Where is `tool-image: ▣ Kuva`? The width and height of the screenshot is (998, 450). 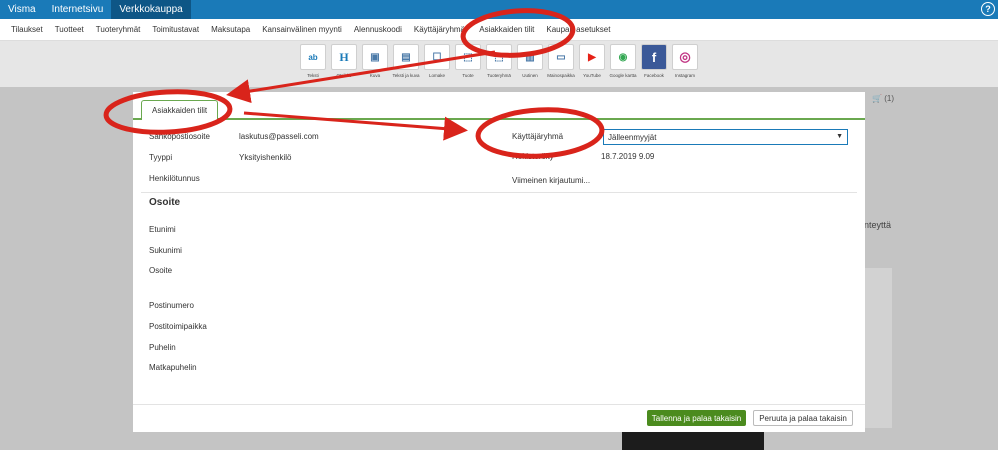
tool-image: ▣ Kuva is located at coordinates (375, 65).